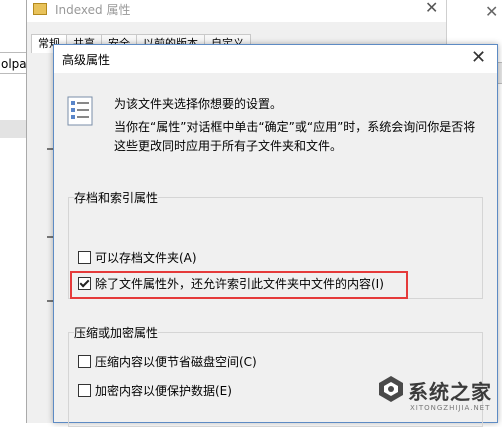 Image resolution: width=502 pixels, height=427 pixels. Describe the element at coordinates (40, 9) in the screenshot. I see `folder-icon` at that location.